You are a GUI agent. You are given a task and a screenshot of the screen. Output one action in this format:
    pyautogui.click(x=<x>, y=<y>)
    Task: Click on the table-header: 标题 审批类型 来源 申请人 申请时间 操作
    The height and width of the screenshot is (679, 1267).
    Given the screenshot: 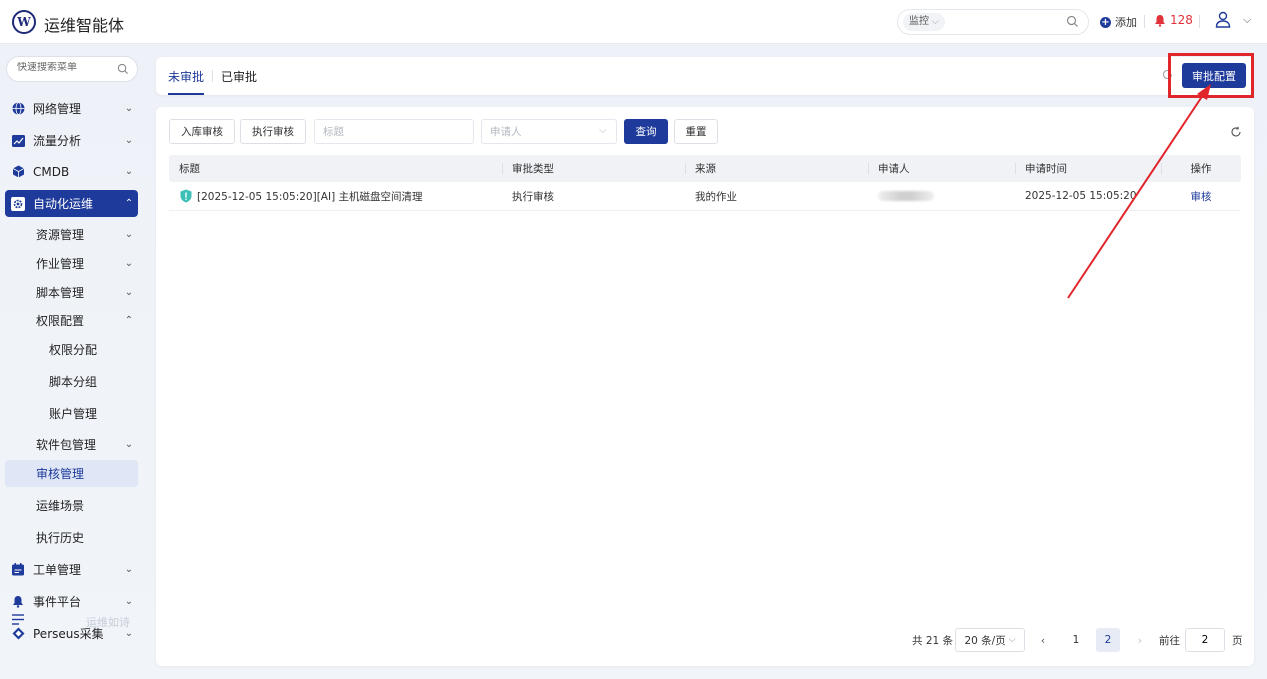 What is the action you would take?
    pyautogui.click(x=705, y=168)
    